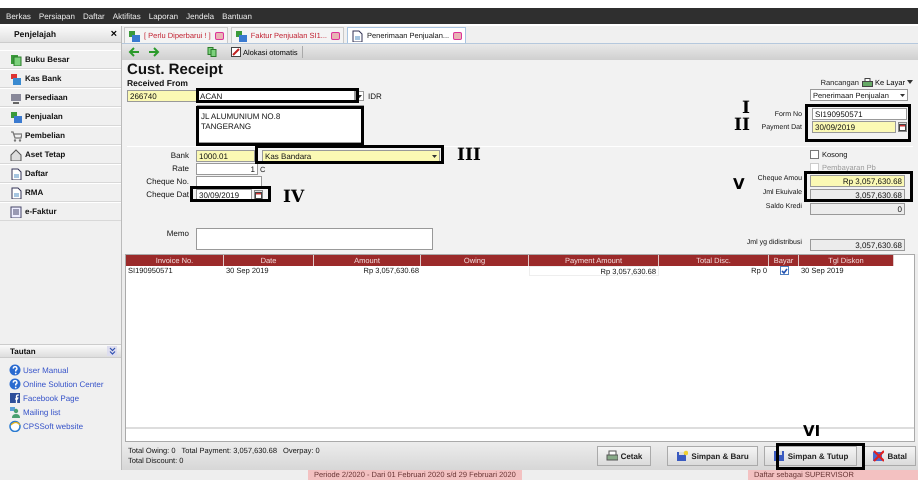 The width and height of the screenshot is (918, 480). I want to click on rate-field: 1, so click(227, 169).